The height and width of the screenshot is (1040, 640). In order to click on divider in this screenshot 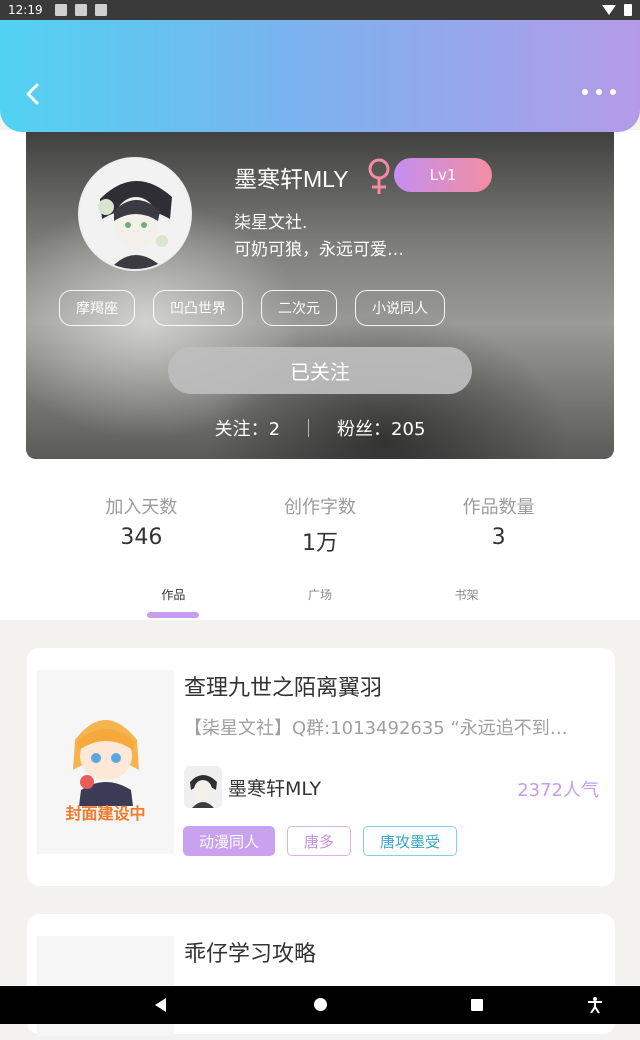, I will do `click(309, 428)`.